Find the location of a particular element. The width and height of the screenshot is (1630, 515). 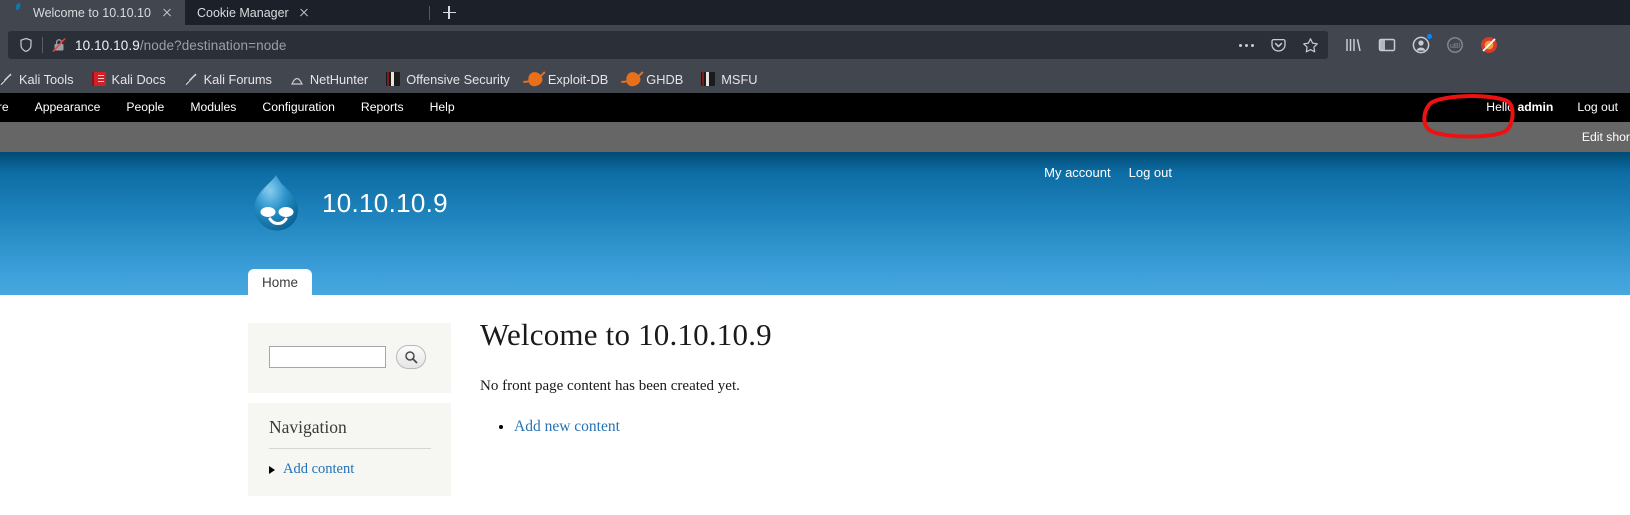

bookmark-label: NetHunter is located at coordinates (339, 79).